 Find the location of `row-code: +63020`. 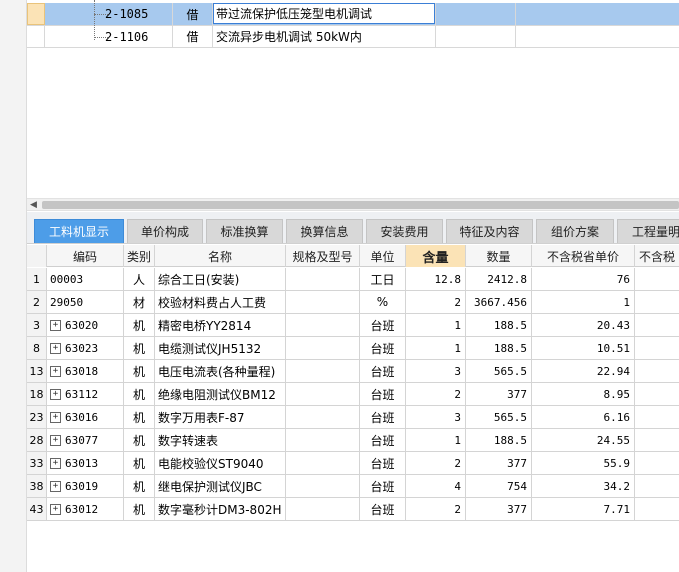

row-code: +63020 is located at coordinates (85, 325).